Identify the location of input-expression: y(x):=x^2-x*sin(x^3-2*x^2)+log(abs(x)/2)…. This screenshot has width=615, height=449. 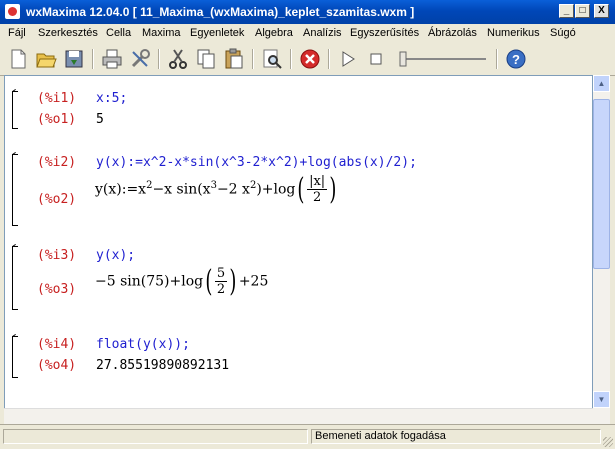
(256, 162).